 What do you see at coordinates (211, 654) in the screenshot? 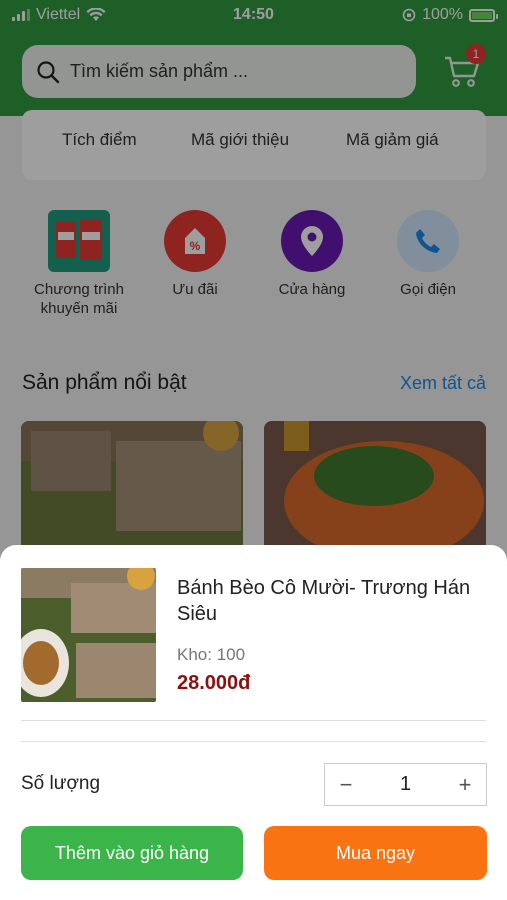
I see `stock-quantity: Kho: 100` at bounding box center [211, 654].